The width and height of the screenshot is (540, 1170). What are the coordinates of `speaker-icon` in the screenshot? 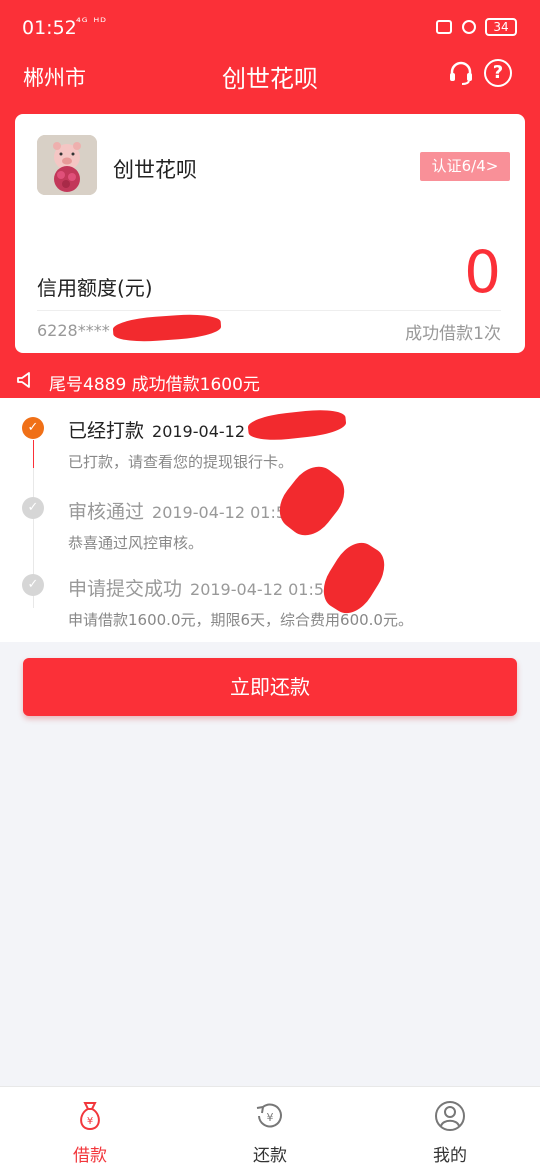 It's located at (23, 380).